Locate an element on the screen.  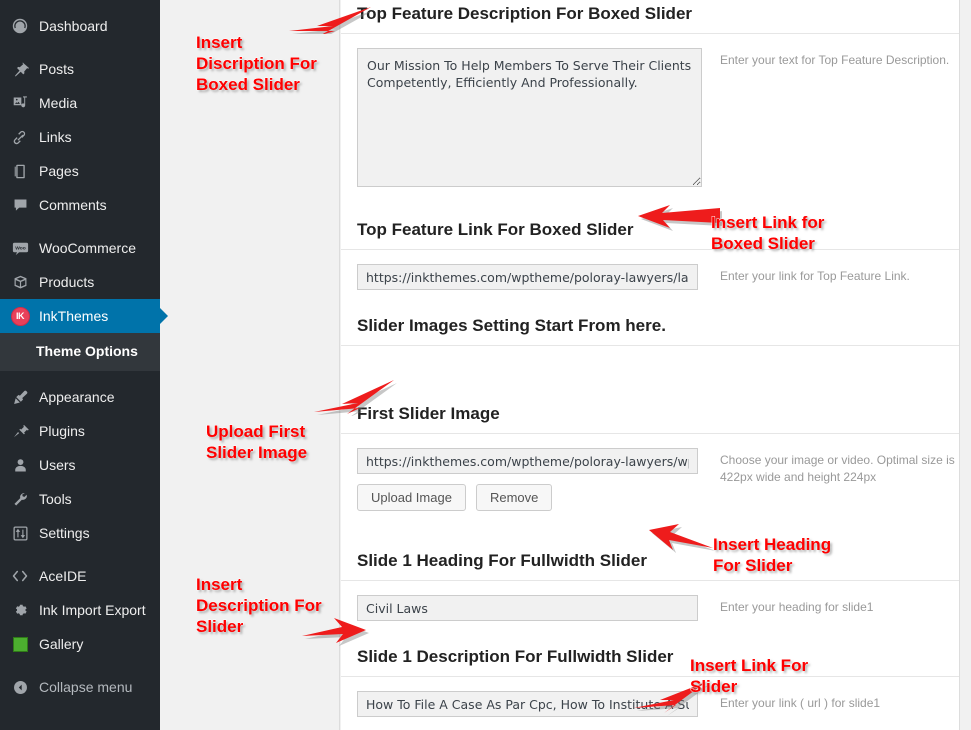
gear-icon is located at coordinates (20, 610).